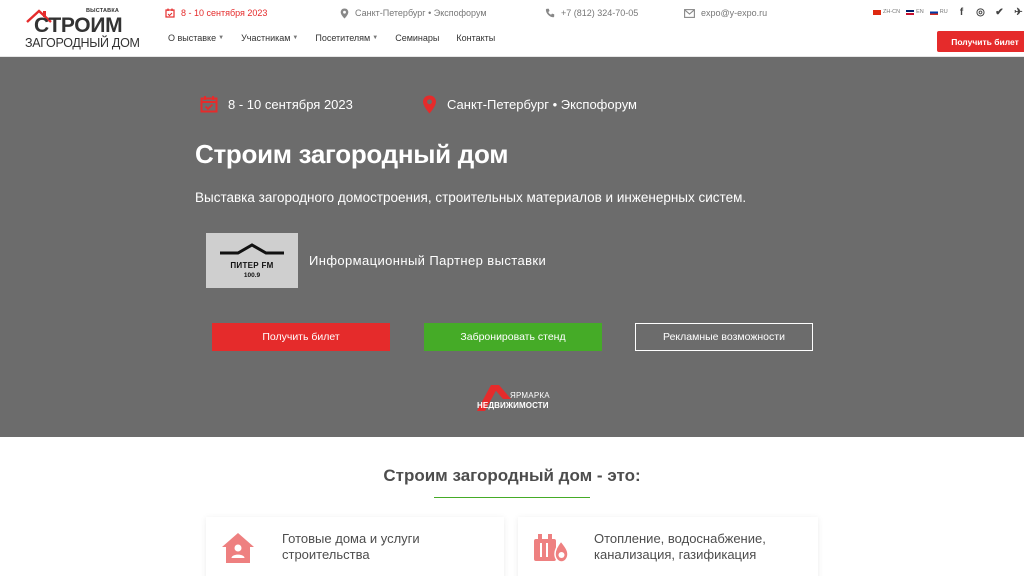 Image resolution: width=1024 pixels, height=576 pixels. I want to click on header-date-text: 8 - 10 сентября 2023, so click(224, 13).